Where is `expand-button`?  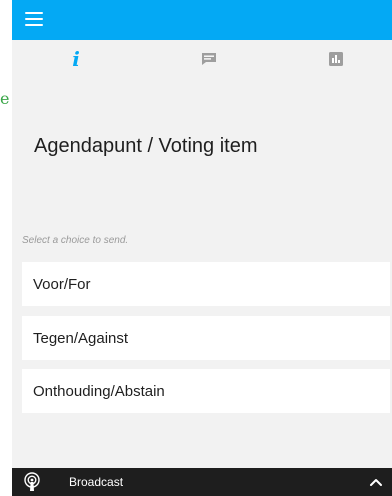 expand-button is located at coordinates (376, 482).